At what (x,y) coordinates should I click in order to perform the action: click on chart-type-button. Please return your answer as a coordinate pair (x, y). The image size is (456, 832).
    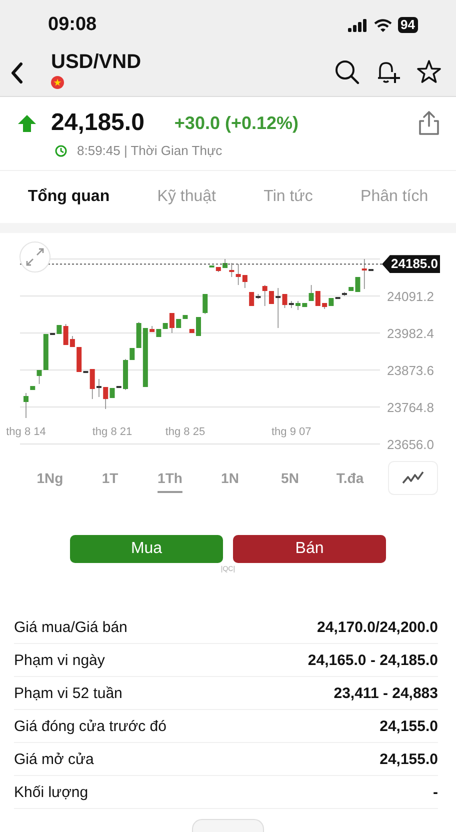
    Looking at the image, I should click on (413, 478).